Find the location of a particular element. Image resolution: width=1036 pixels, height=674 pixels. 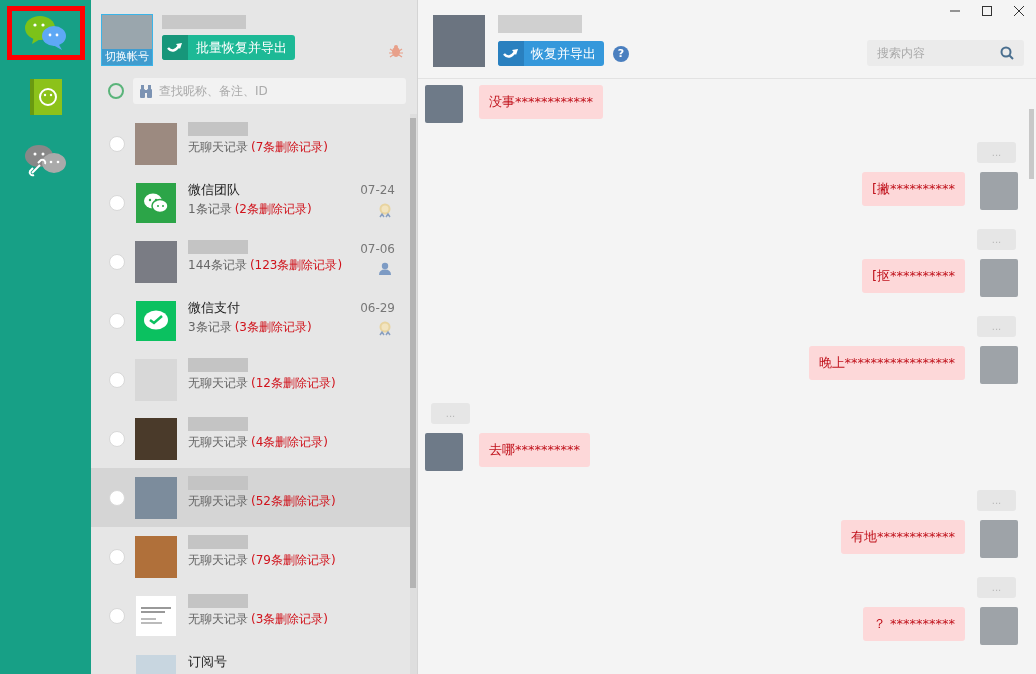

restore-export-button: 恢复并导出 is located at coordinates (551, 53).